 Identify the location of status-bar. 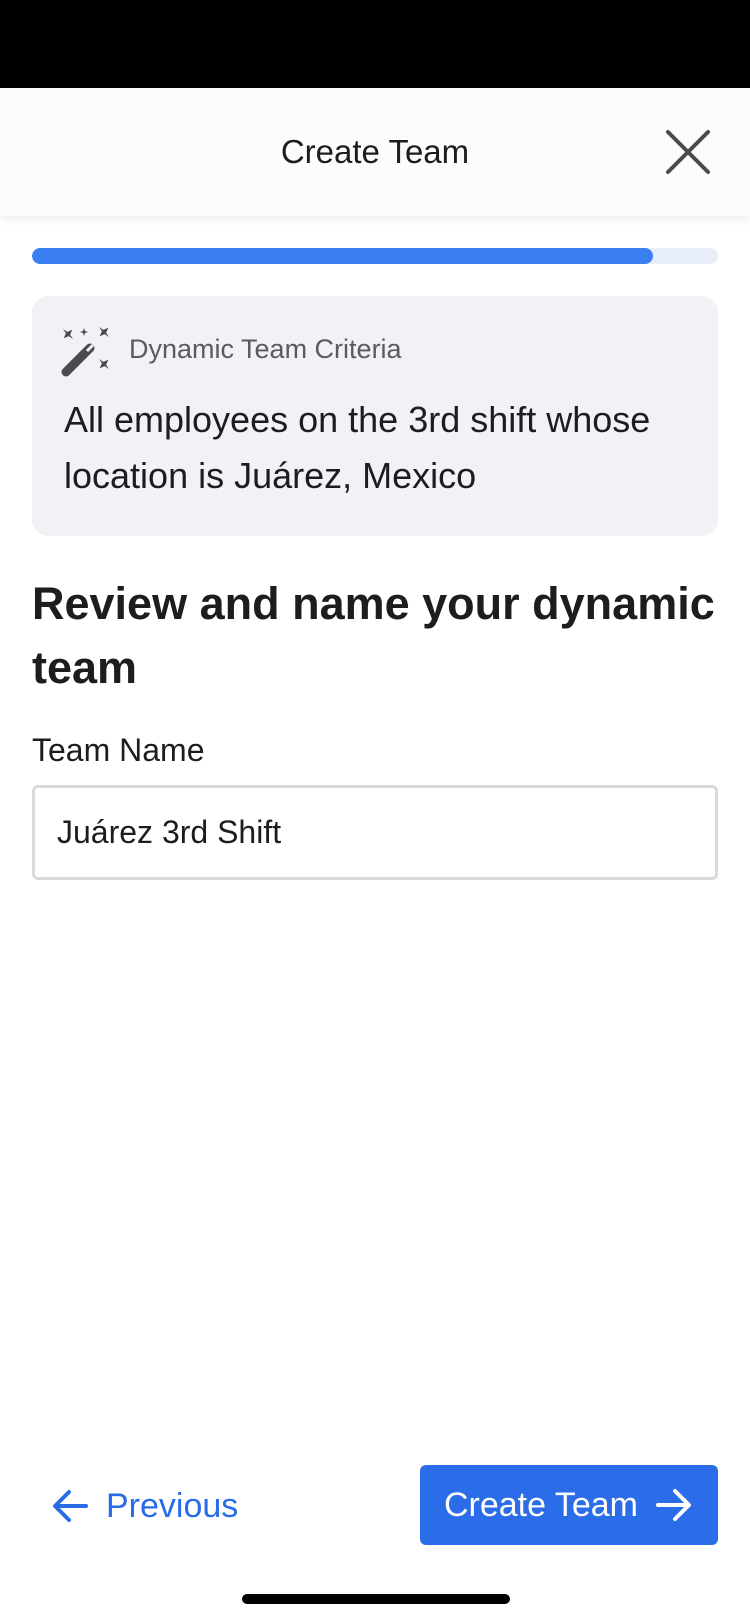
(375, 44).